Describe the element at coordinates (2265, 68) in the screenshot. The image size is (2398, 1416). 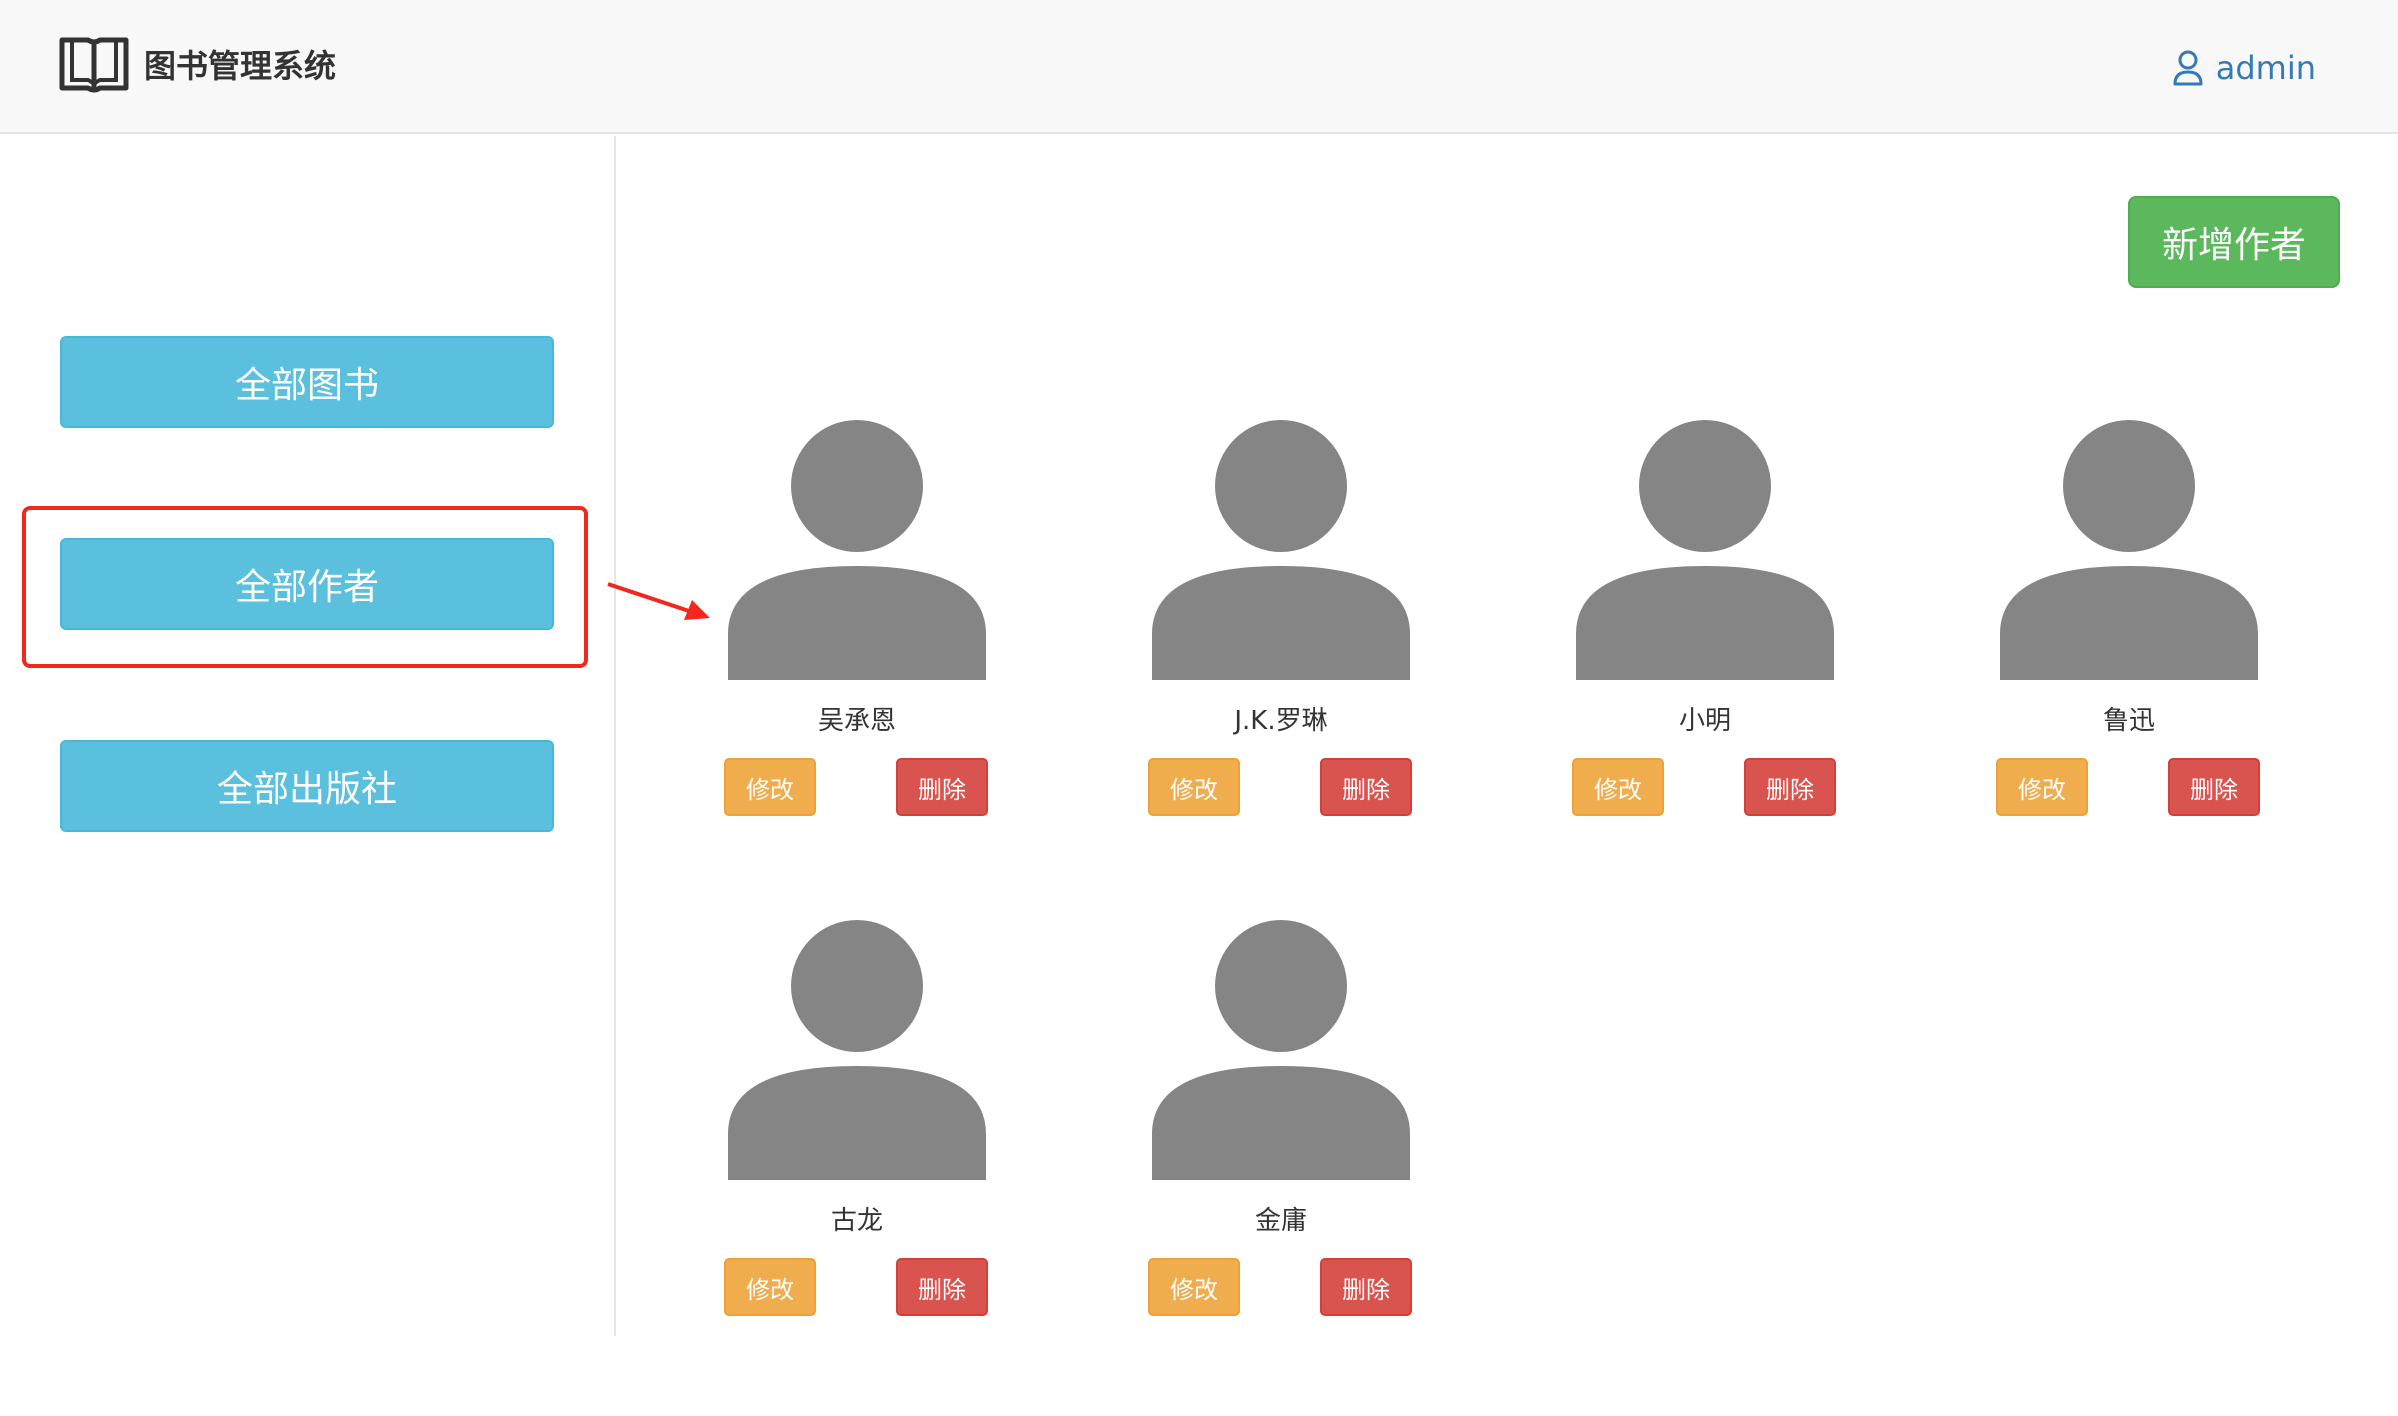
I see `username: admin` at that location.